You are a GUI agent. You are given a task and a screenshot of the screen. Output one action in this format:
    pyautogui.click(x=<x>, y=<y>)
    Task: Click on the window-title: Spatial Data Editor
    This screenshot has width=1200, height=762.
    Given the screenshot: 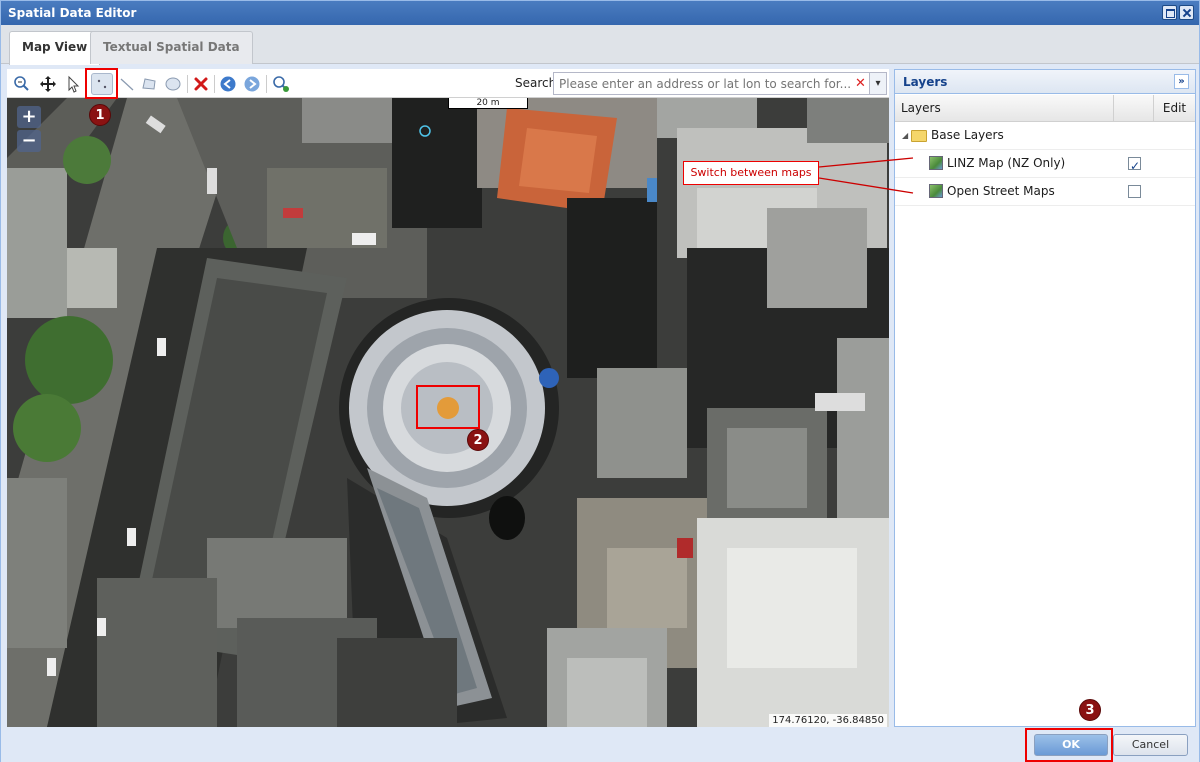 What is the action you would take?
    pyautogui.click(x=72, y=13)
    